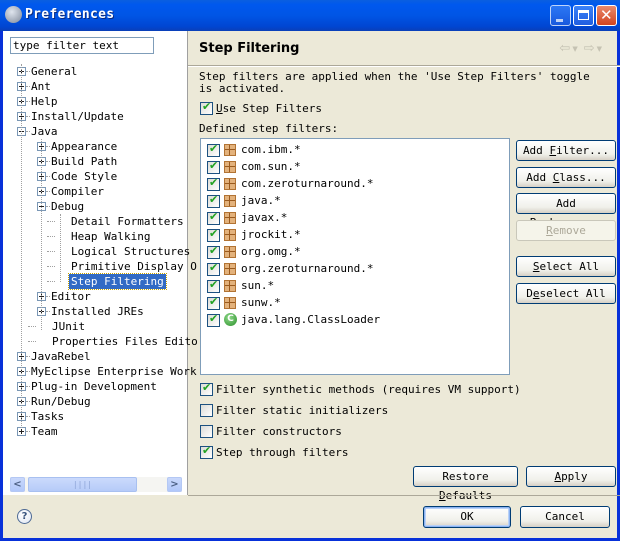  What do you see at coordinates (302, 410) in the screenshot?
I see `filter-static-initializers-label: Filter static initializers` at bounding box center [302, 410].